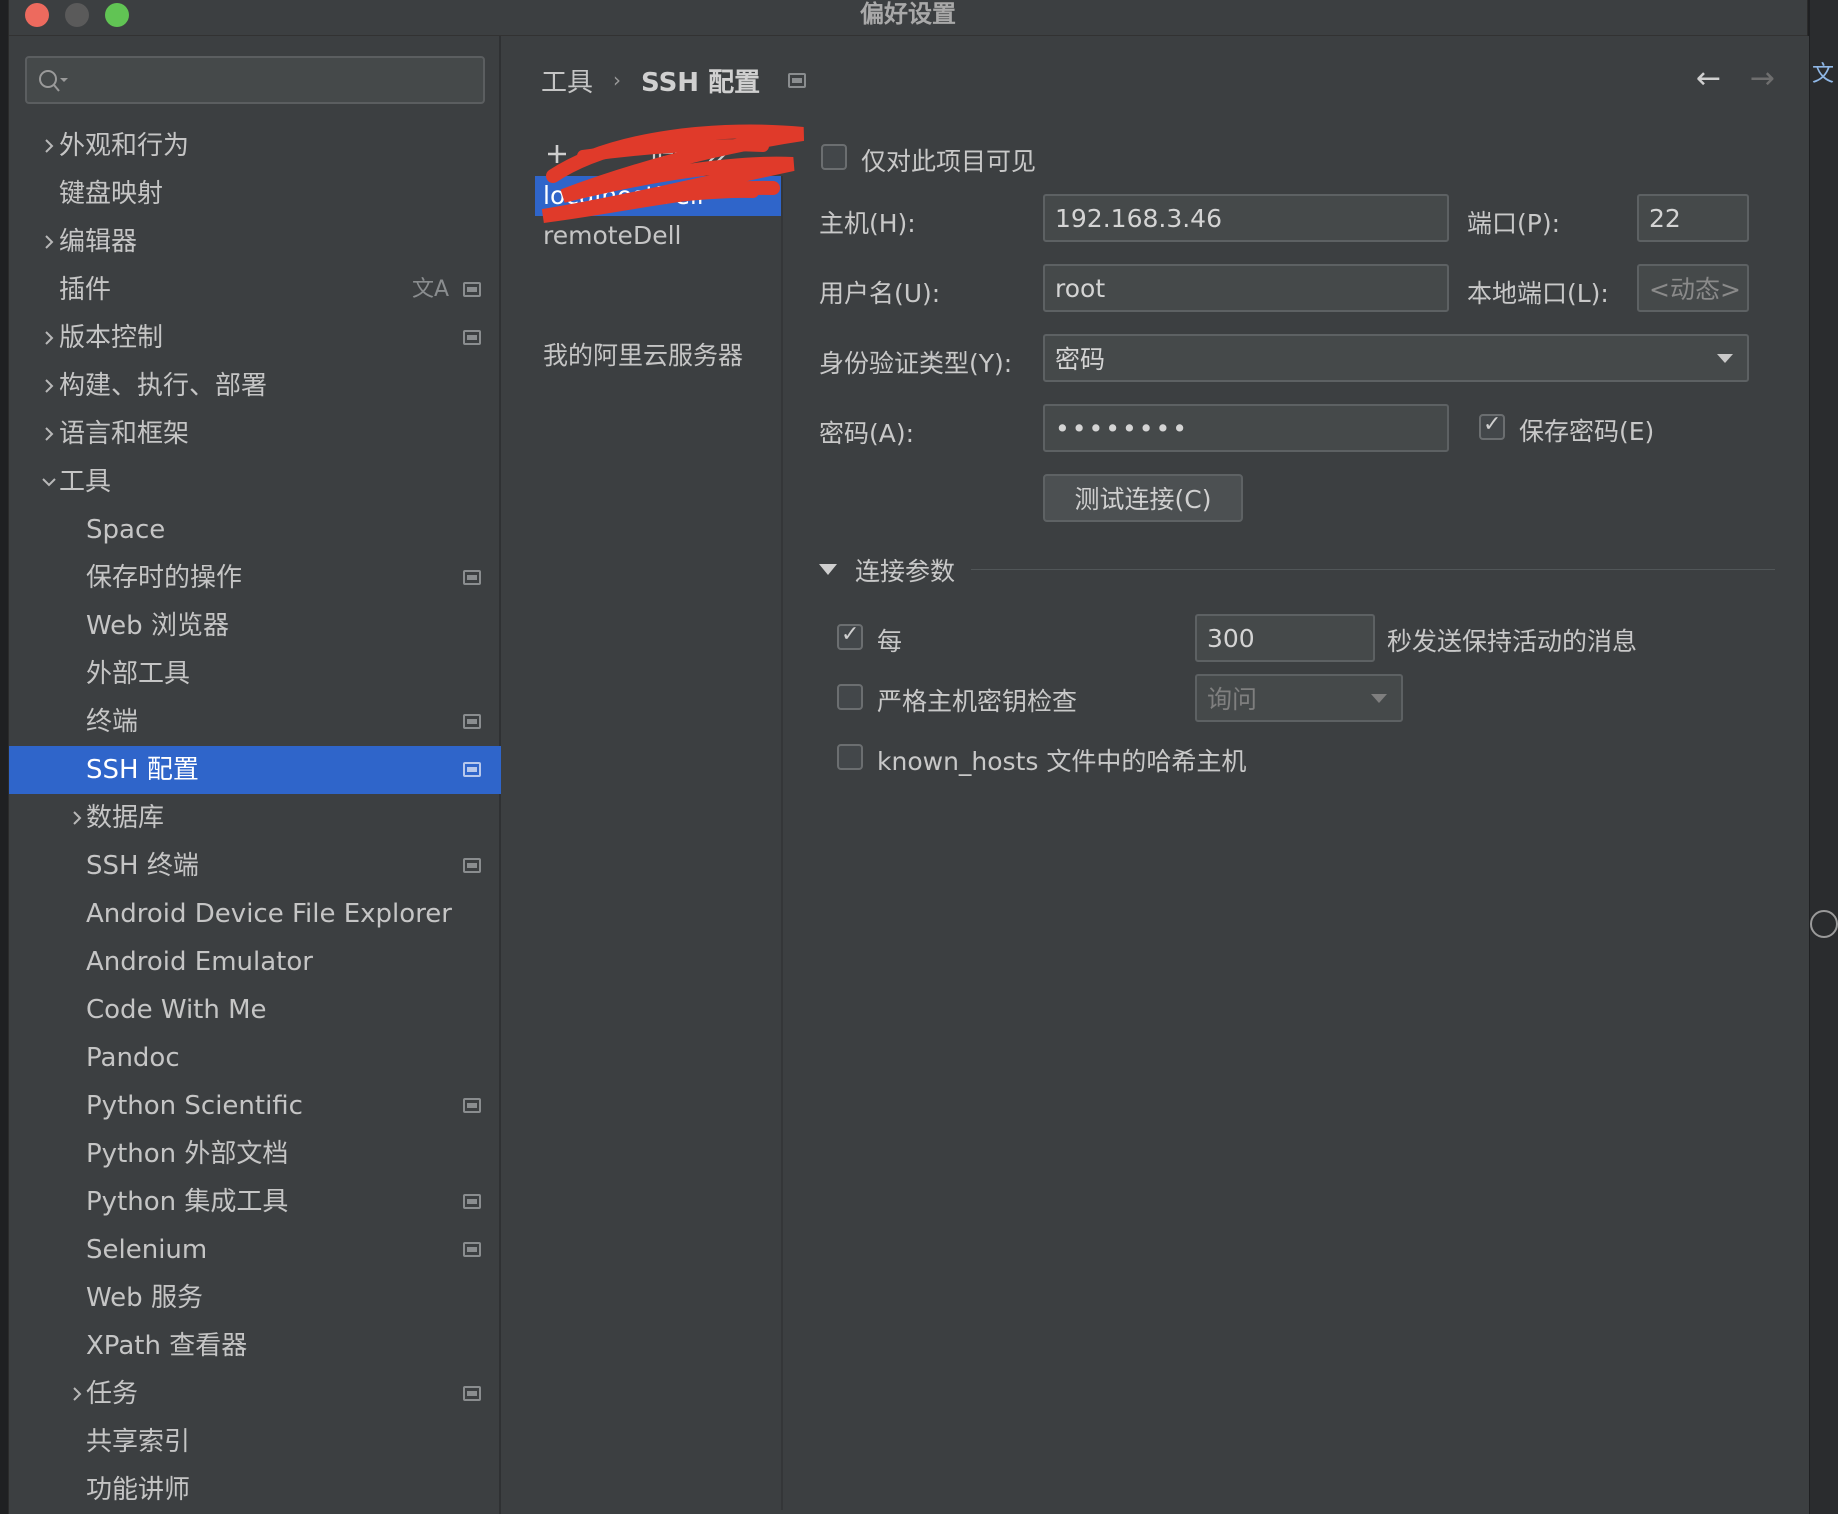 The height and width of the screenshot is (1514, 1838). Describe the element at coordinates (255, 722) in the screenshot. I see `sidebar-item: 终端` at that location.